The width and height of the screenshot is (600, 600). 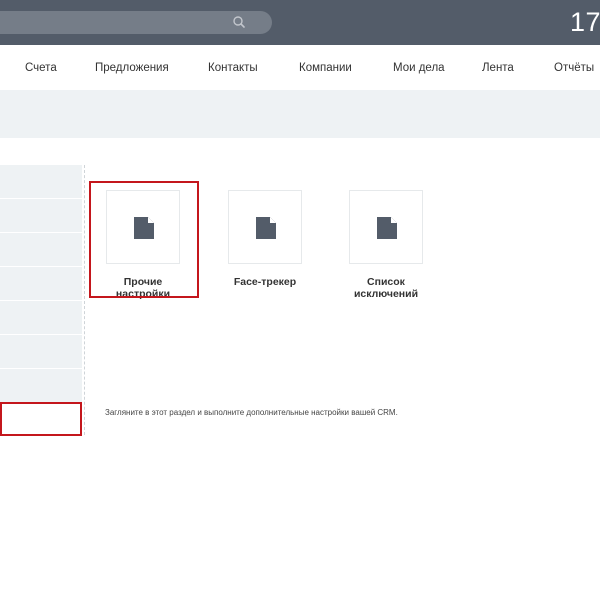 I want to click on menu-item-contacts: Контакты, so click(x=233, y=68).